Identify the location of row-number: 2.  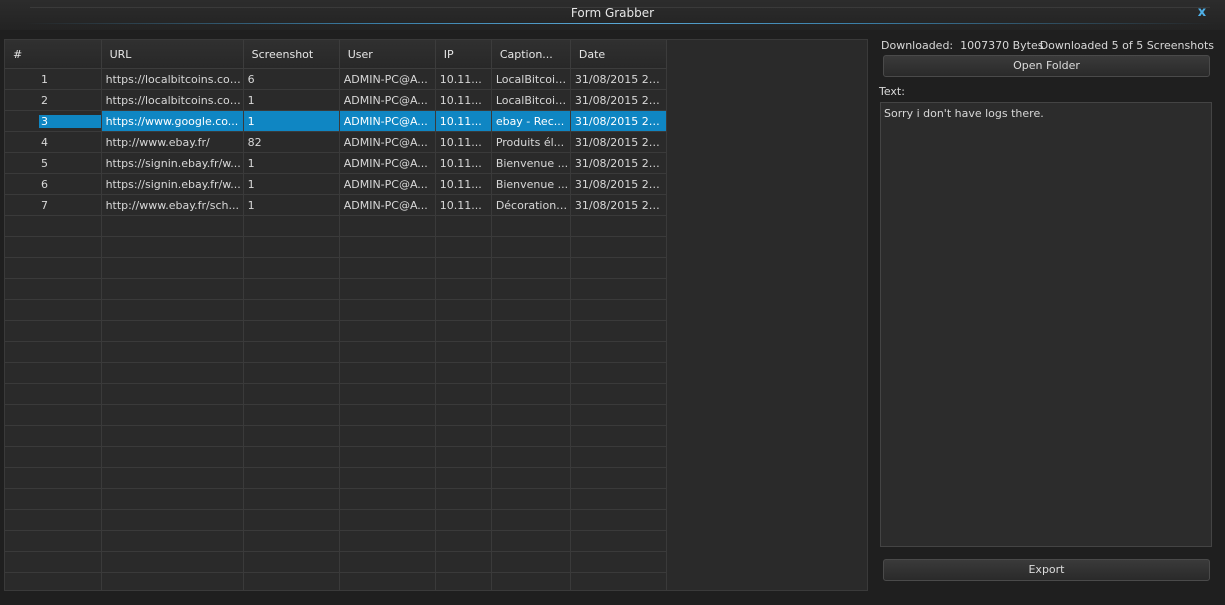
(53, 100).